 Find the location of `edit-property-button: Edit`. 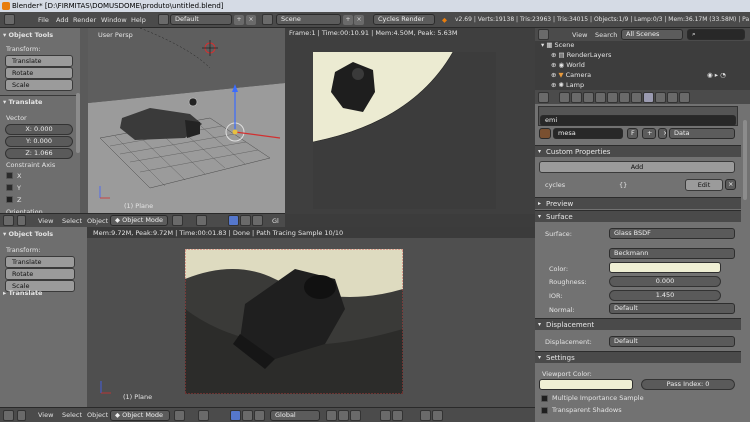

edit-property-button: Edit is located at coordinates (704, 185).